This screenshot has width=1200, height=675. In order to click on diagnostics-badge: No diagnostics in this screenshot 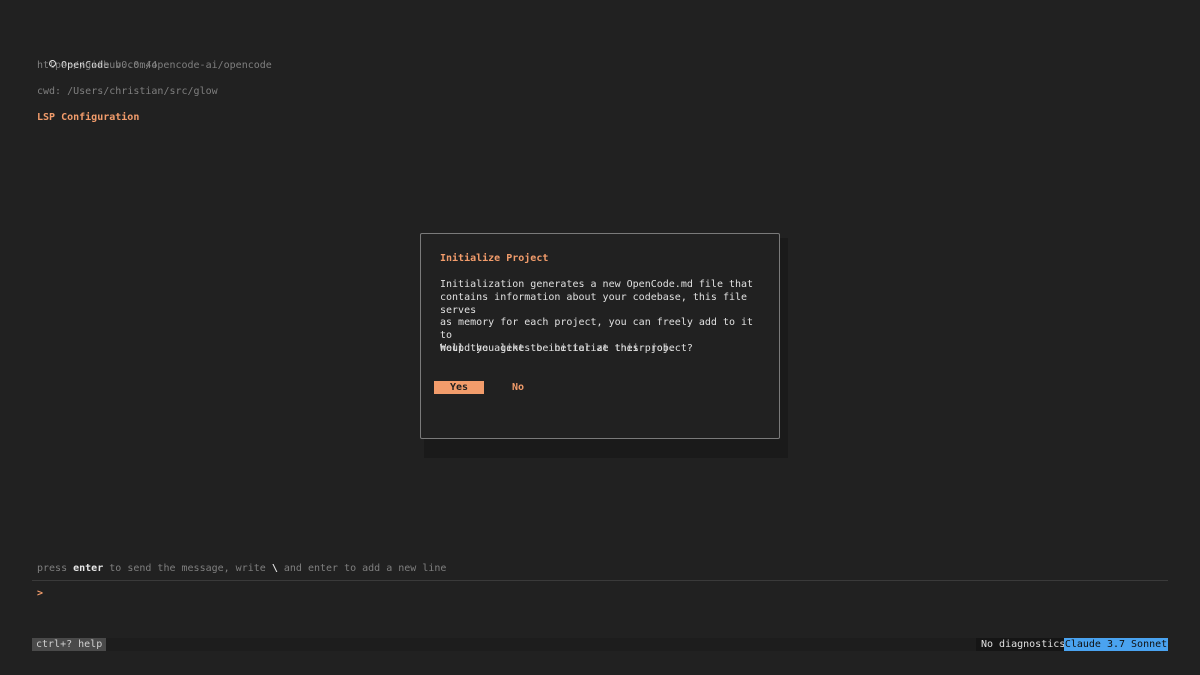, I will do `click(1023, 644)`.